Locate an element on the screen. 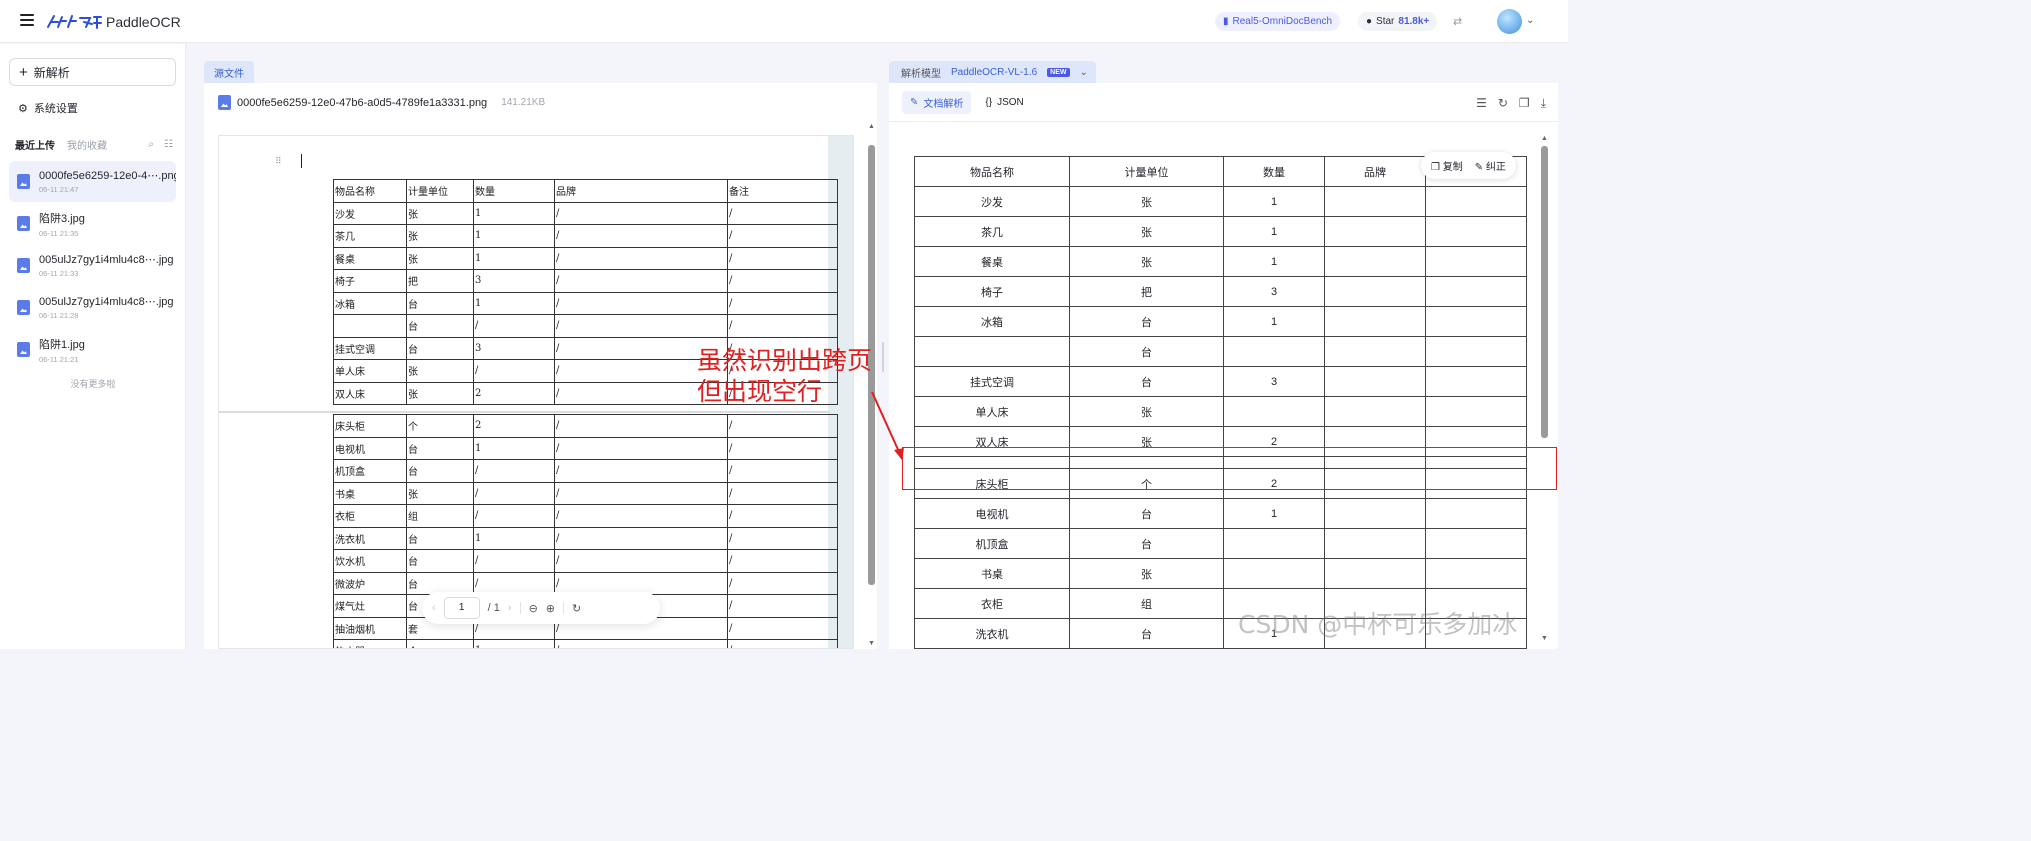 This screenshot has width=2031, height=841. search-icon: ⌕ is located at coordinates (151, 144).